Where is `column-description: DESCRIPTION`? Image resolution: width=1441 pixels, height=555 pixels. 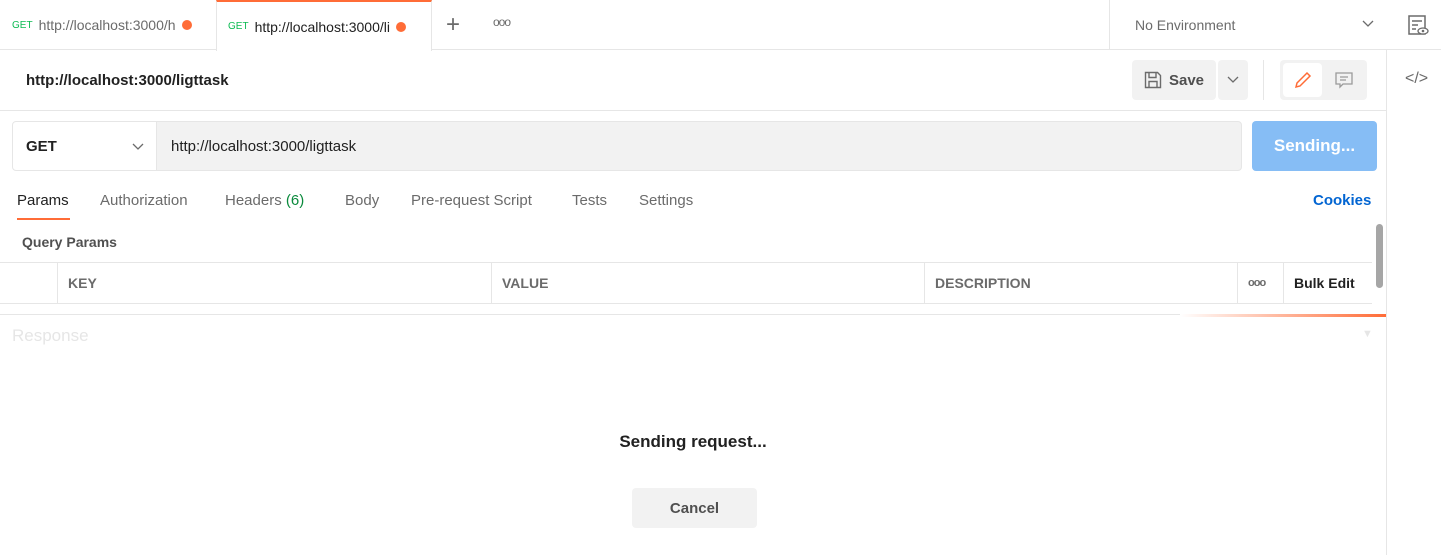
column-description: DESCRIPTION is located at coordinates (1080, 283).